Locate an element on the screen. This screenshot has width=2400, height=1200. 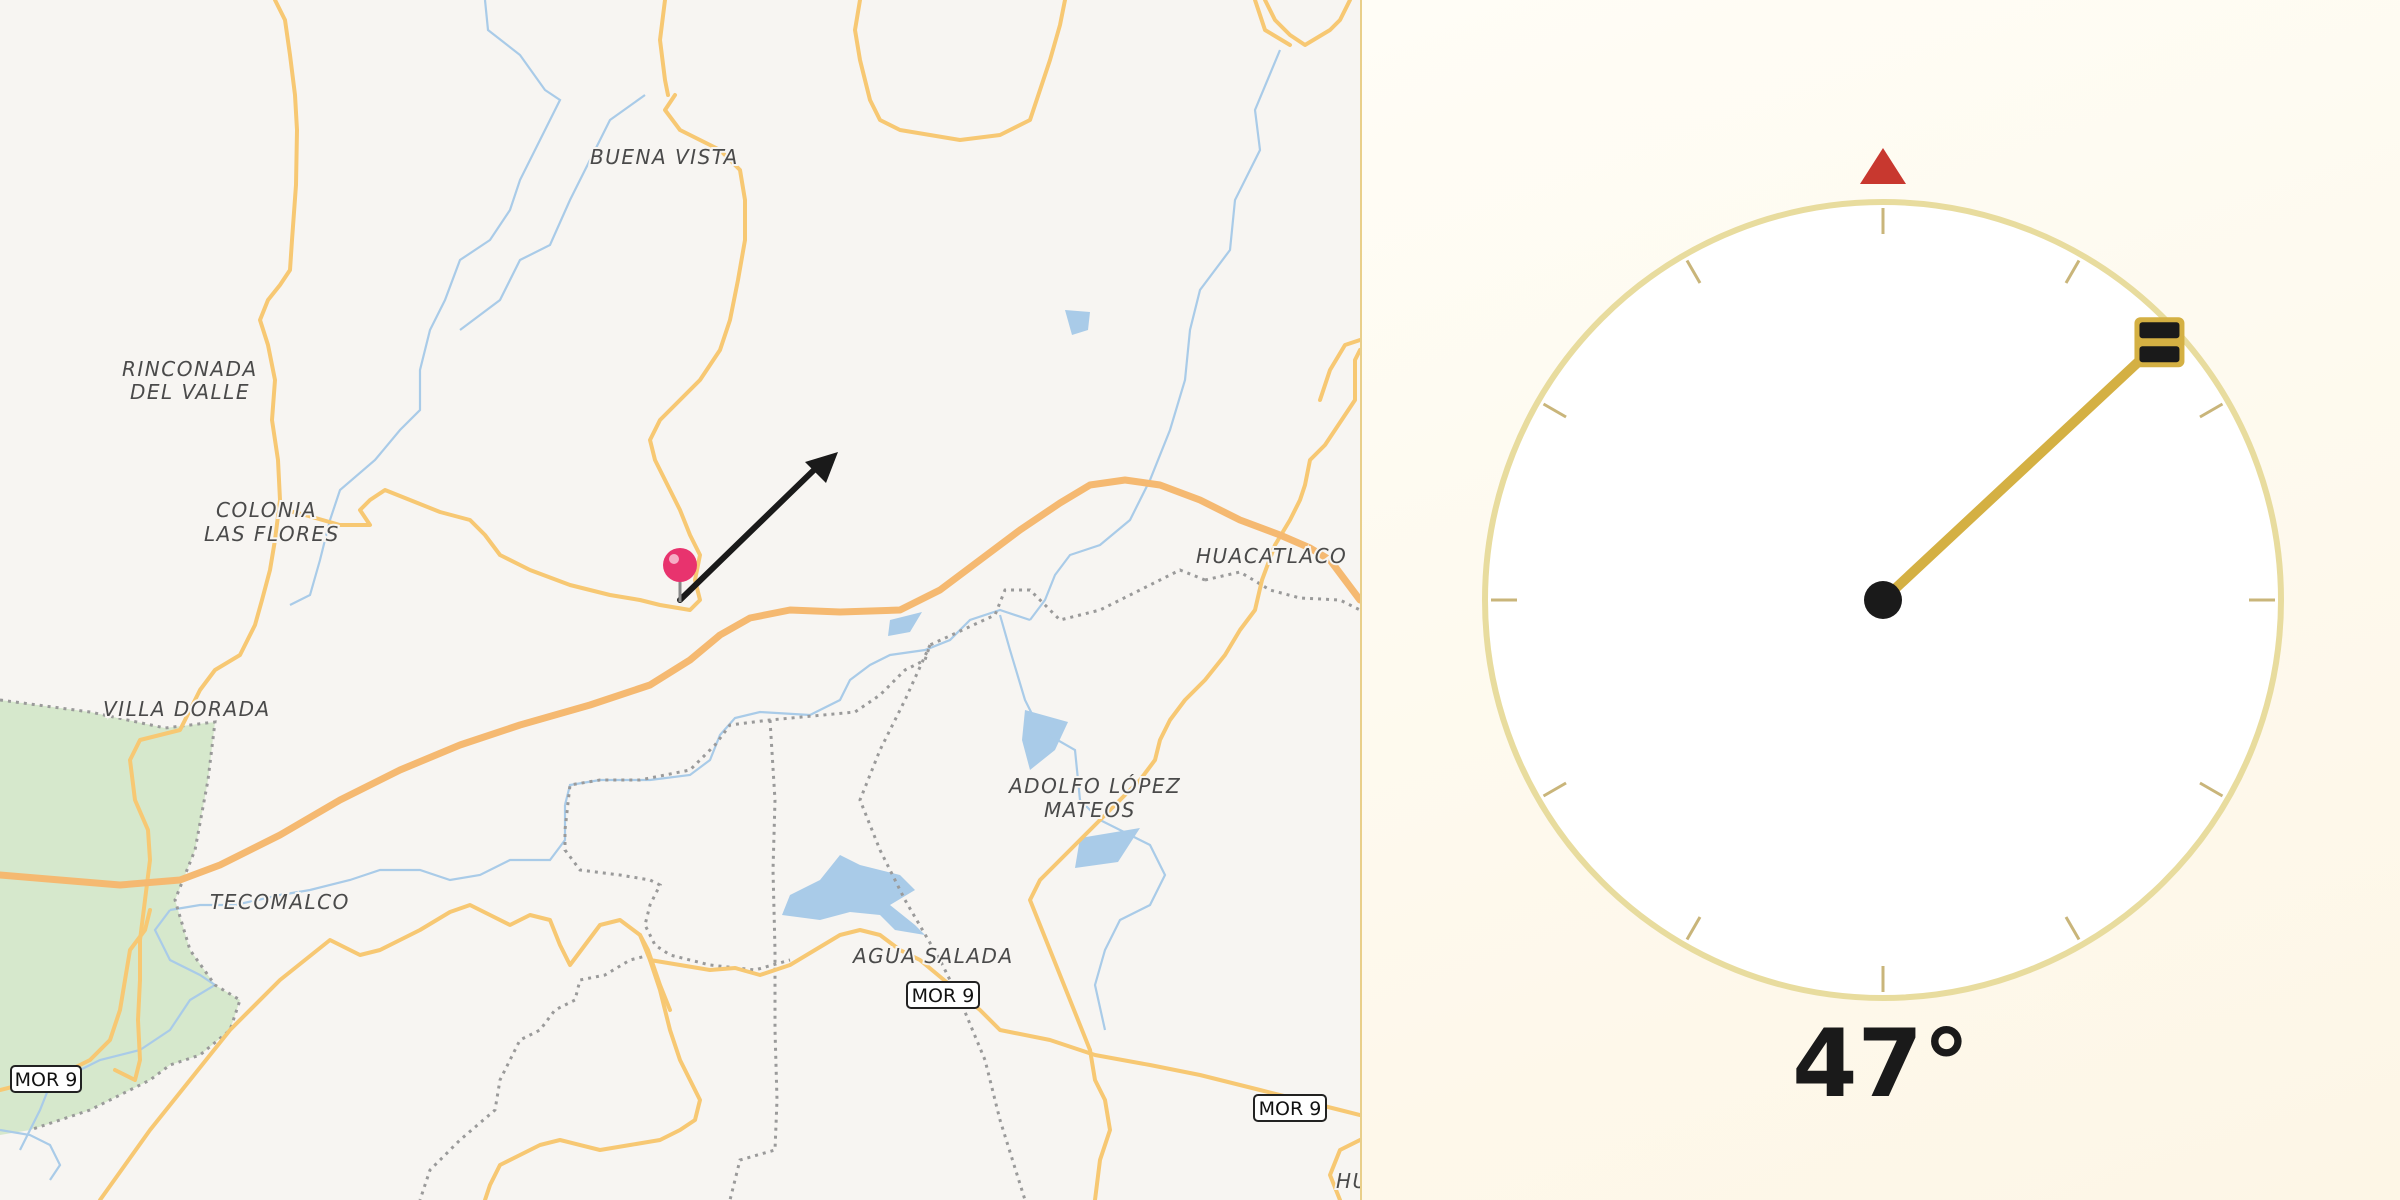
road-shield-west: MOR 9 is located at coordinates (46, 1079).